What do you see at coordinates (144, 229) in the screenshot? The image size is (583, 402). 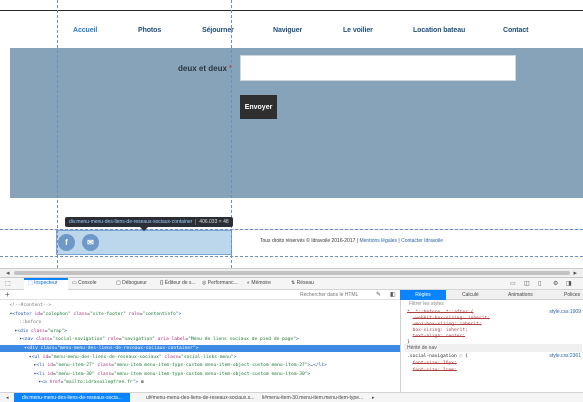 I see `tooltip-arrow` at bounding box center [144, 229].